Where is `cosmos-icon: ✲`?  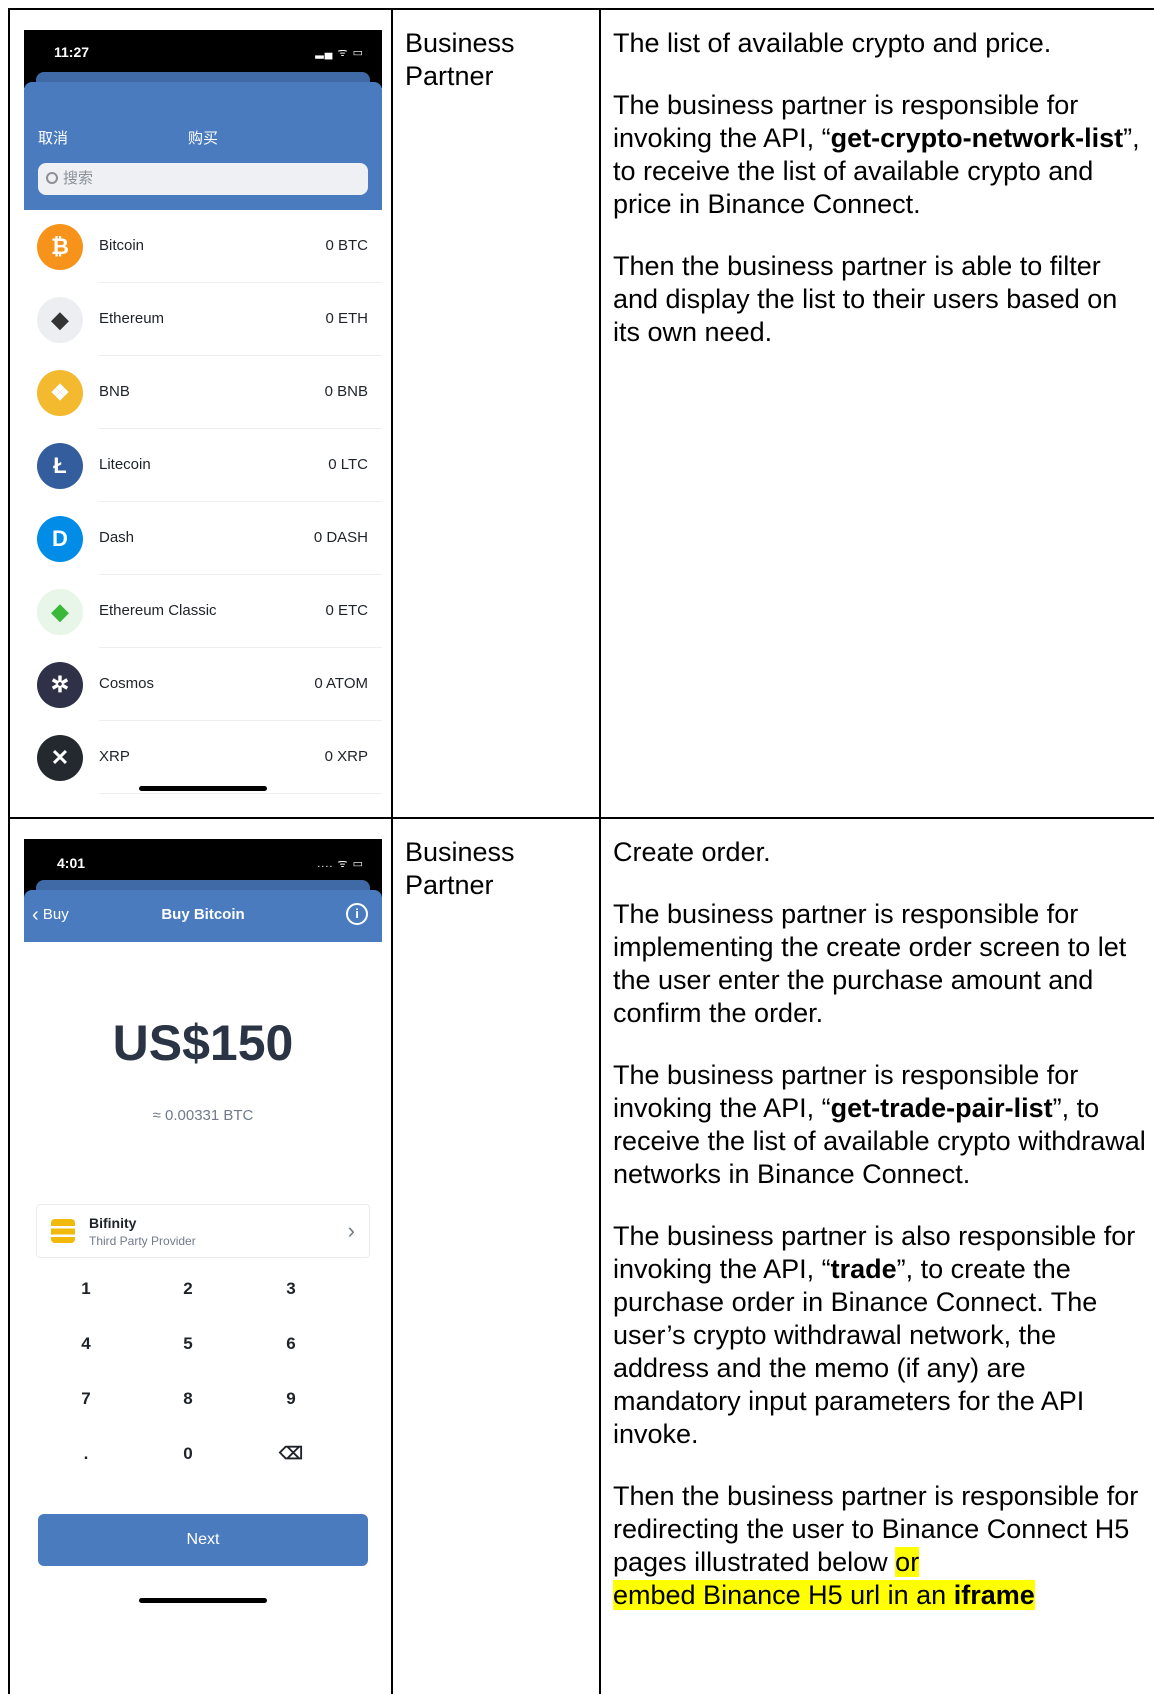 cosmos-icon: ✲ is located at coordinates (60, 685).